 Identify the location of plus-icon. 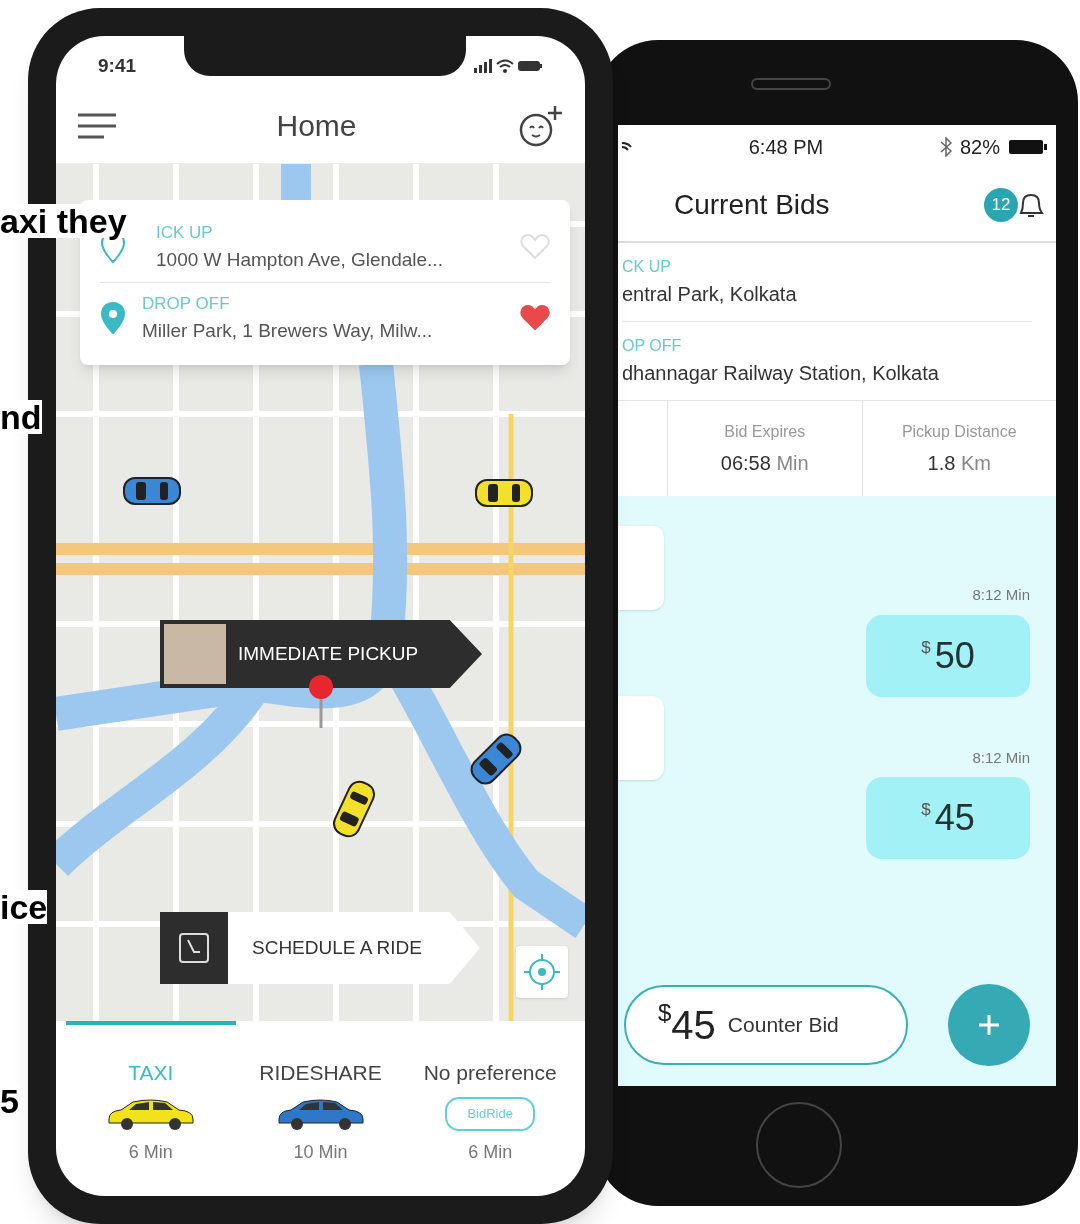
(989, 1025).